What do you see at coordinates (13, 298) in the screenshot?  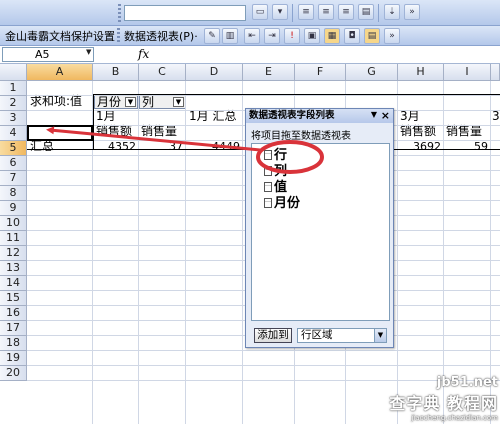 I see `row-header-15: 15` at bounding box center [13, 298].